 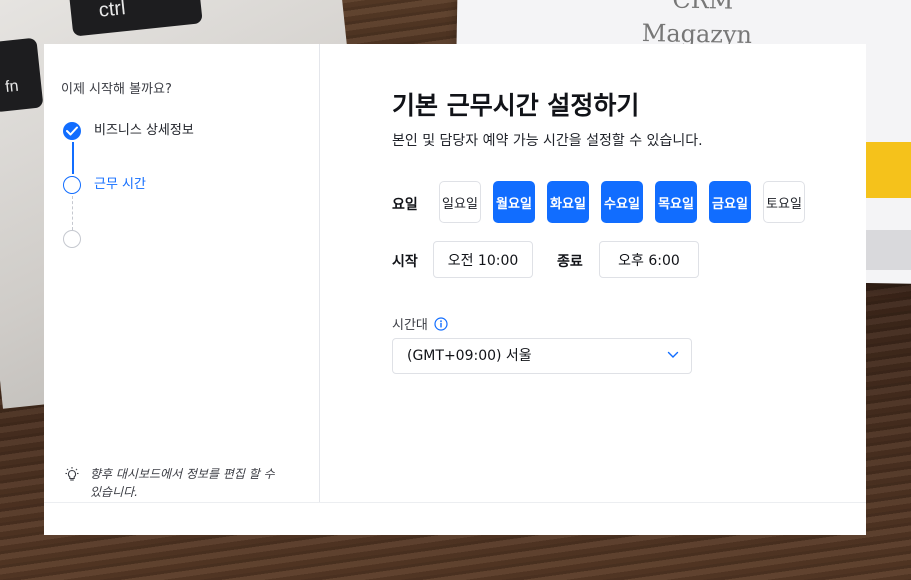 What do you see at coordinates (460, 202) in the screenshot?
I see `day-toggle-sunday: 일요일` at bounding box center [460, 202].